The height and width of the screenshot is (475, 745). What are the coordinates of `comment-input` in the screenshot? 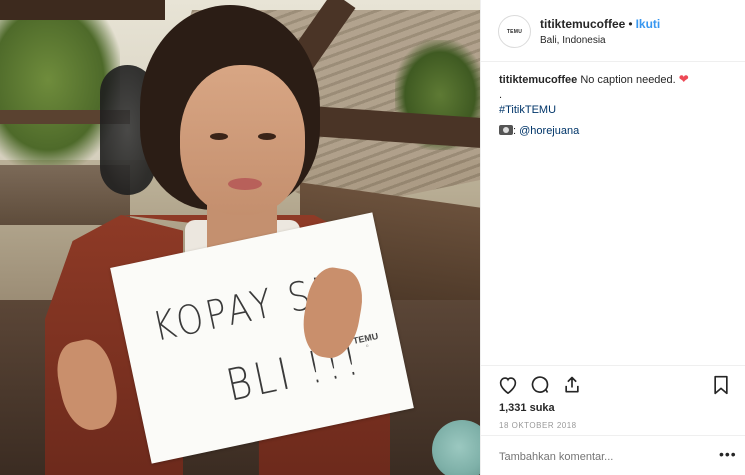 It's located at (594, 457).